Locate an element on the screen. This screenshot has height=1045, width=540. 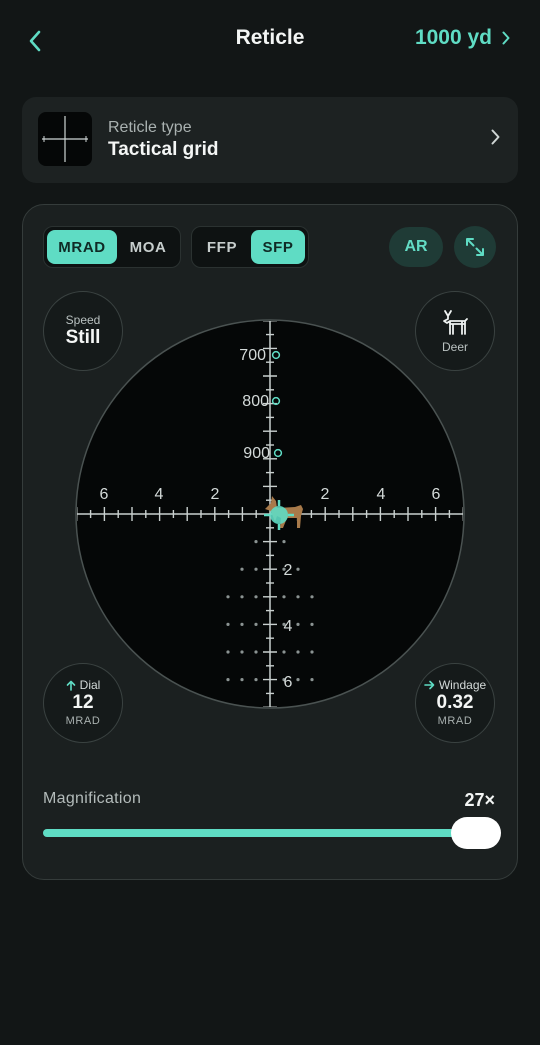
elevation-label-4: 4 is located at coordinates (288, 626).